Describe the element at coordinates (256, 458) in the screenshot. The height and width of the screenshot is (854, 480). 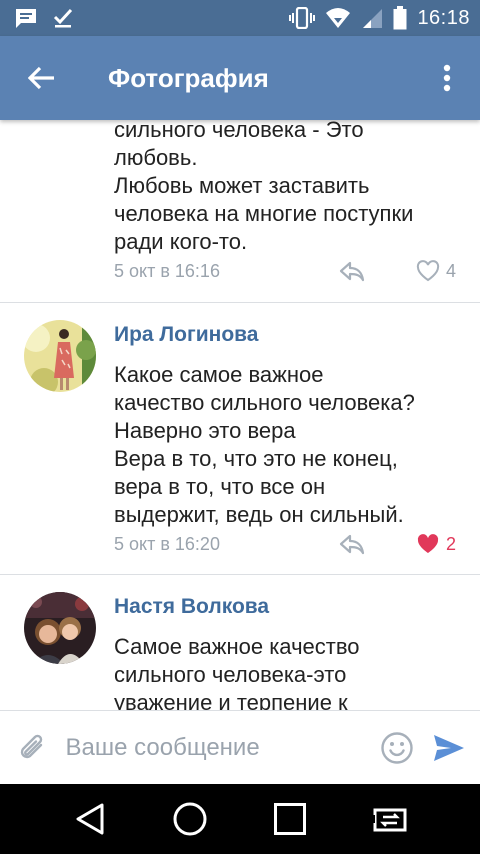
I see `comment-line: Вера в то, что это не конец,` at that location.